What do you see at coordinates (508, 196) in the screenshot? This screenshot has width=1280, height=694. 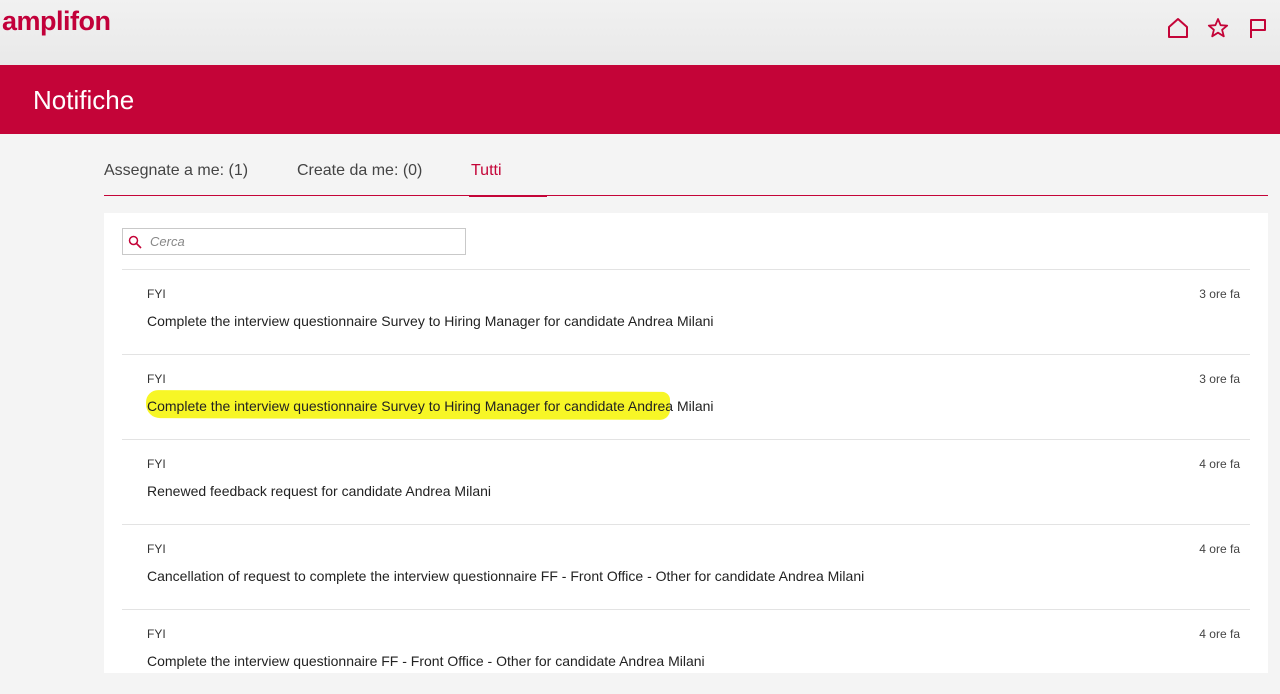 I see `active-tab-indicator` at bounding box center [508, 196].